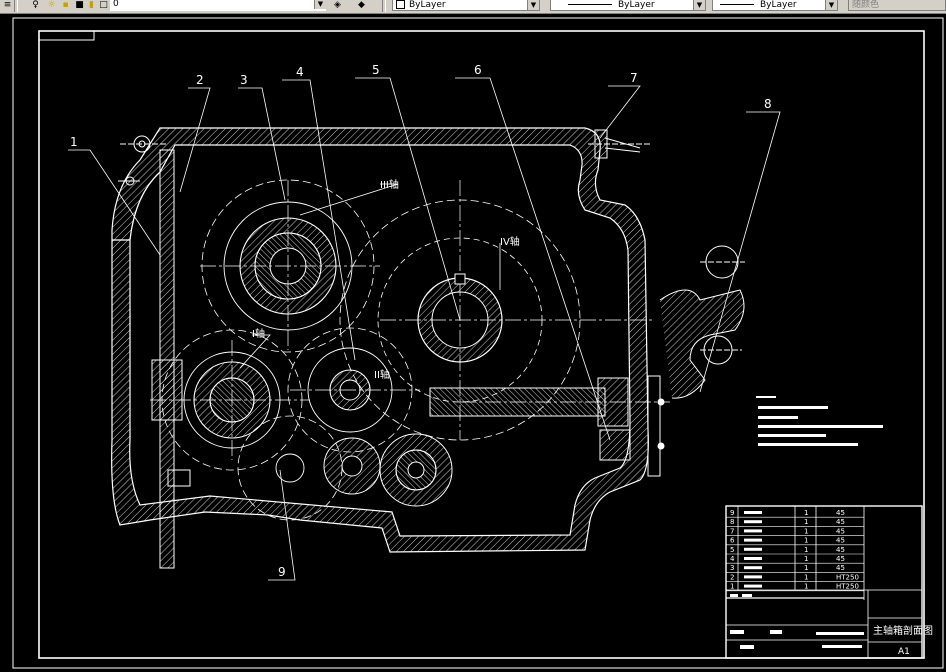 This screenshot has width=946, height=672. I want to click on sun-icon: ☼, so click(51, 5).